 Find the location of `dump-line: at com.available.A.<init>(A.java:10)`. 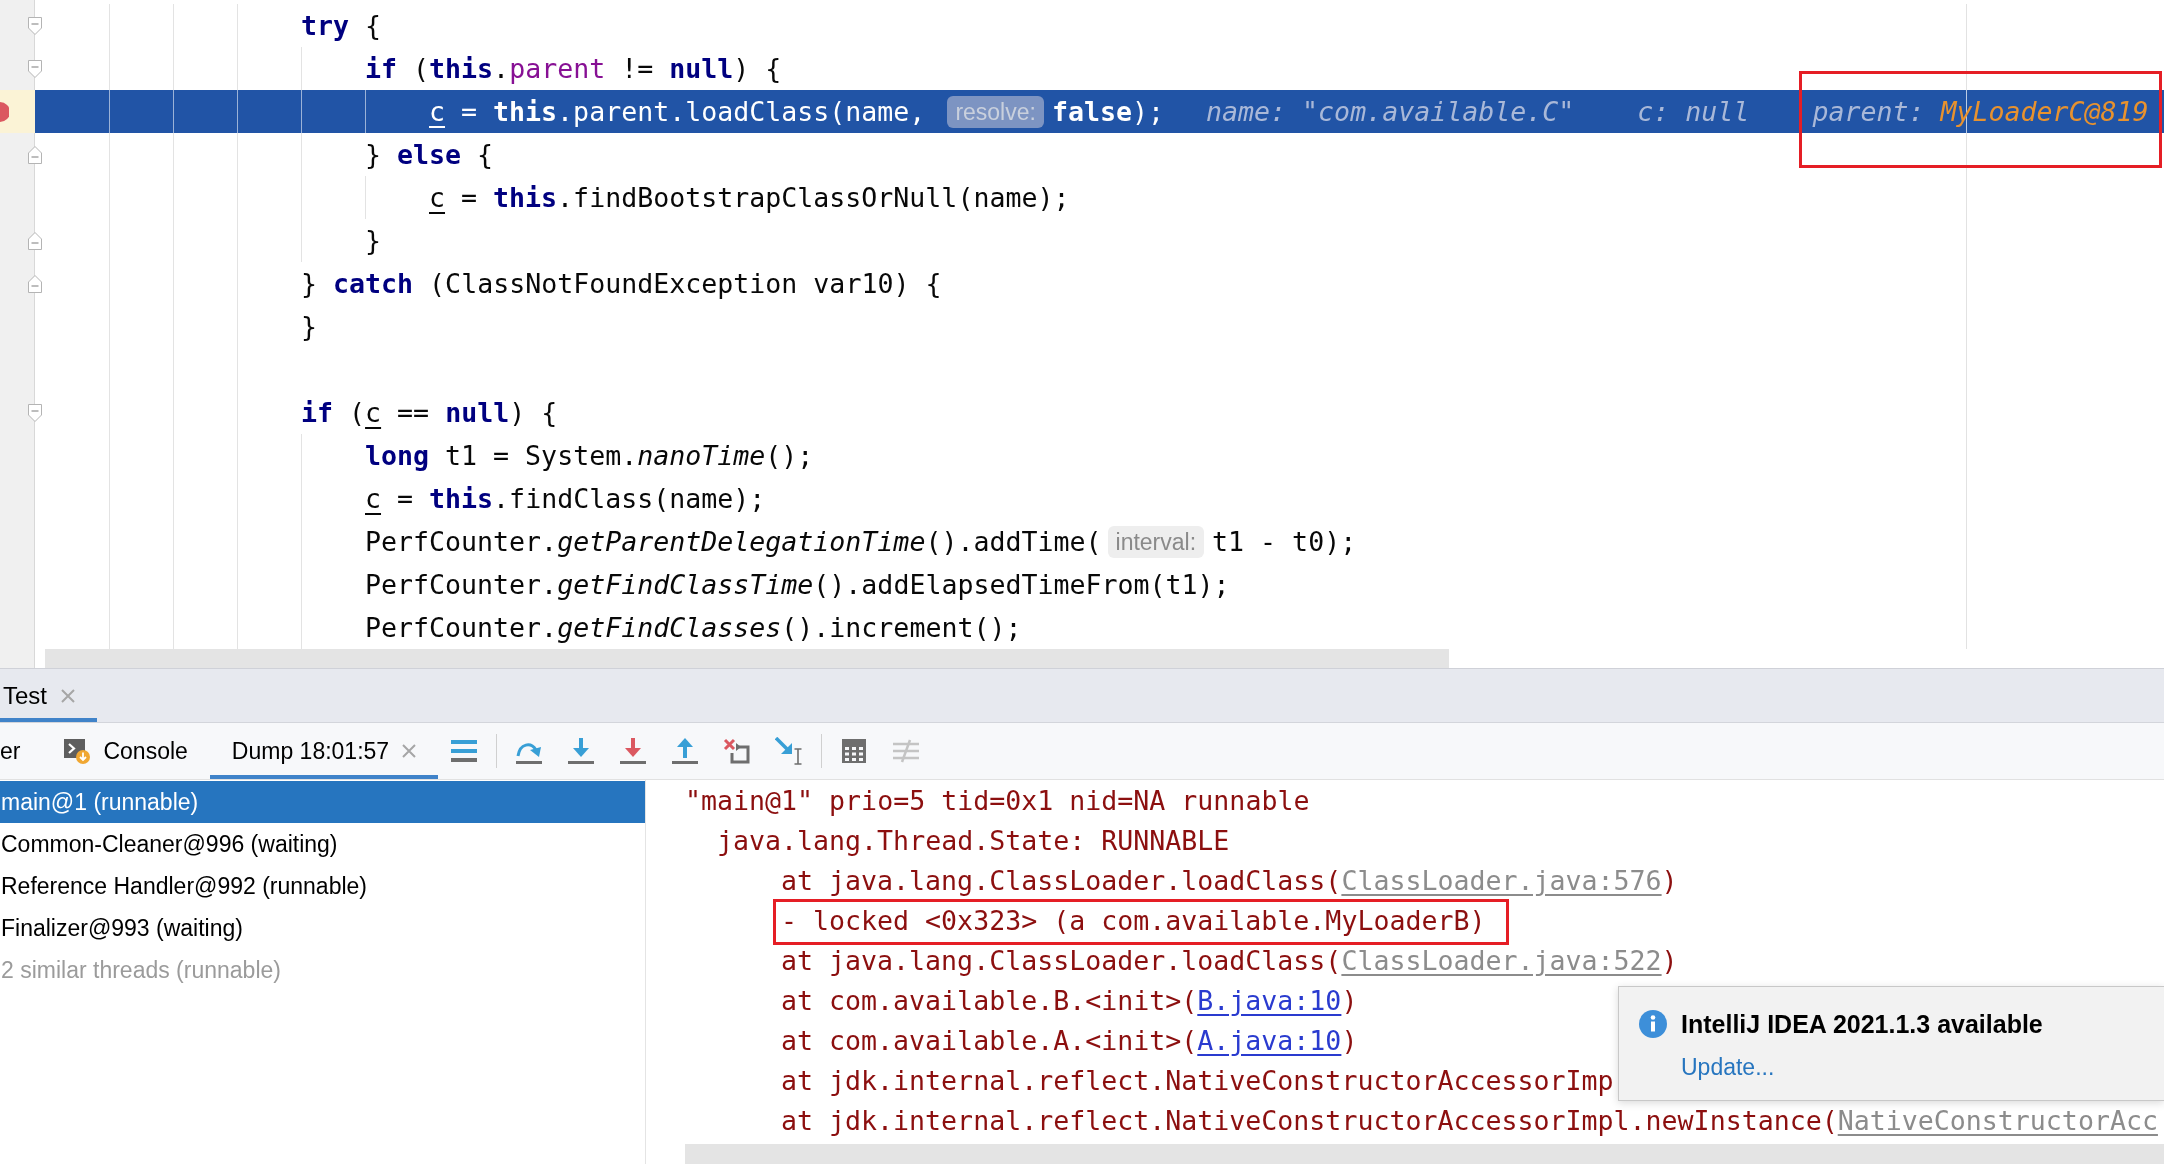

dump-line: at com.available.A.<init>(A.java:10) is located at coordinates (1069, 1041).